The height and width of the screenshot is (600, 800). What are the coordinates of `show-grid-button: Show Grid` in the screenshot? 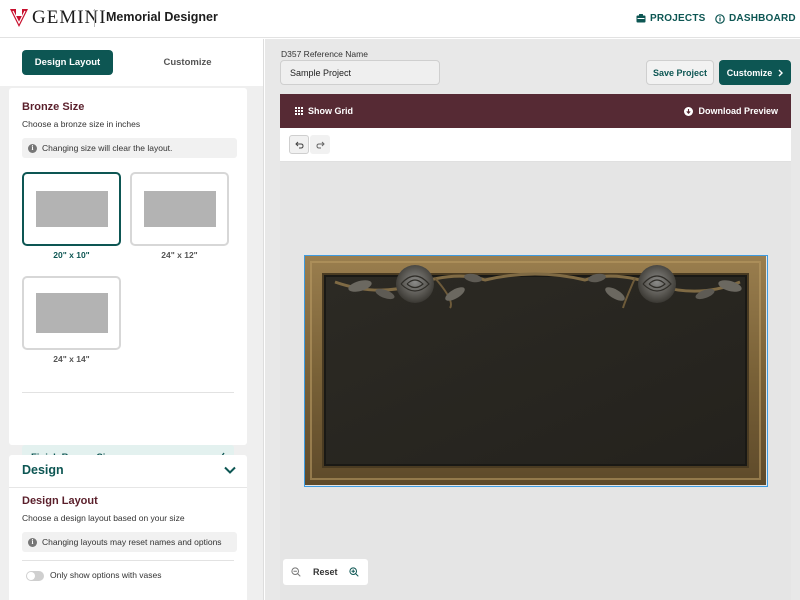 It's located at (324, 111).